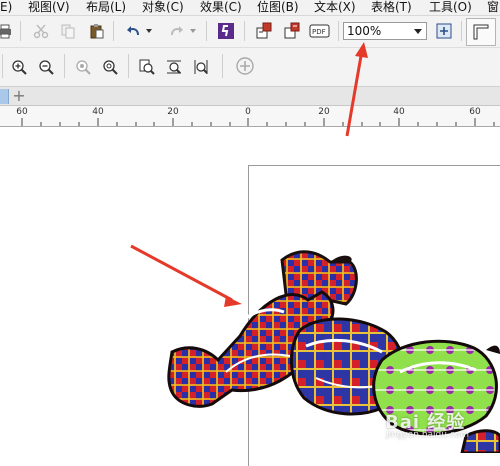 The image size is (500, 466). Describe the element at coordinates (418, 31) in the screenshot. I see `zoom-dropdown-icon` at that location.